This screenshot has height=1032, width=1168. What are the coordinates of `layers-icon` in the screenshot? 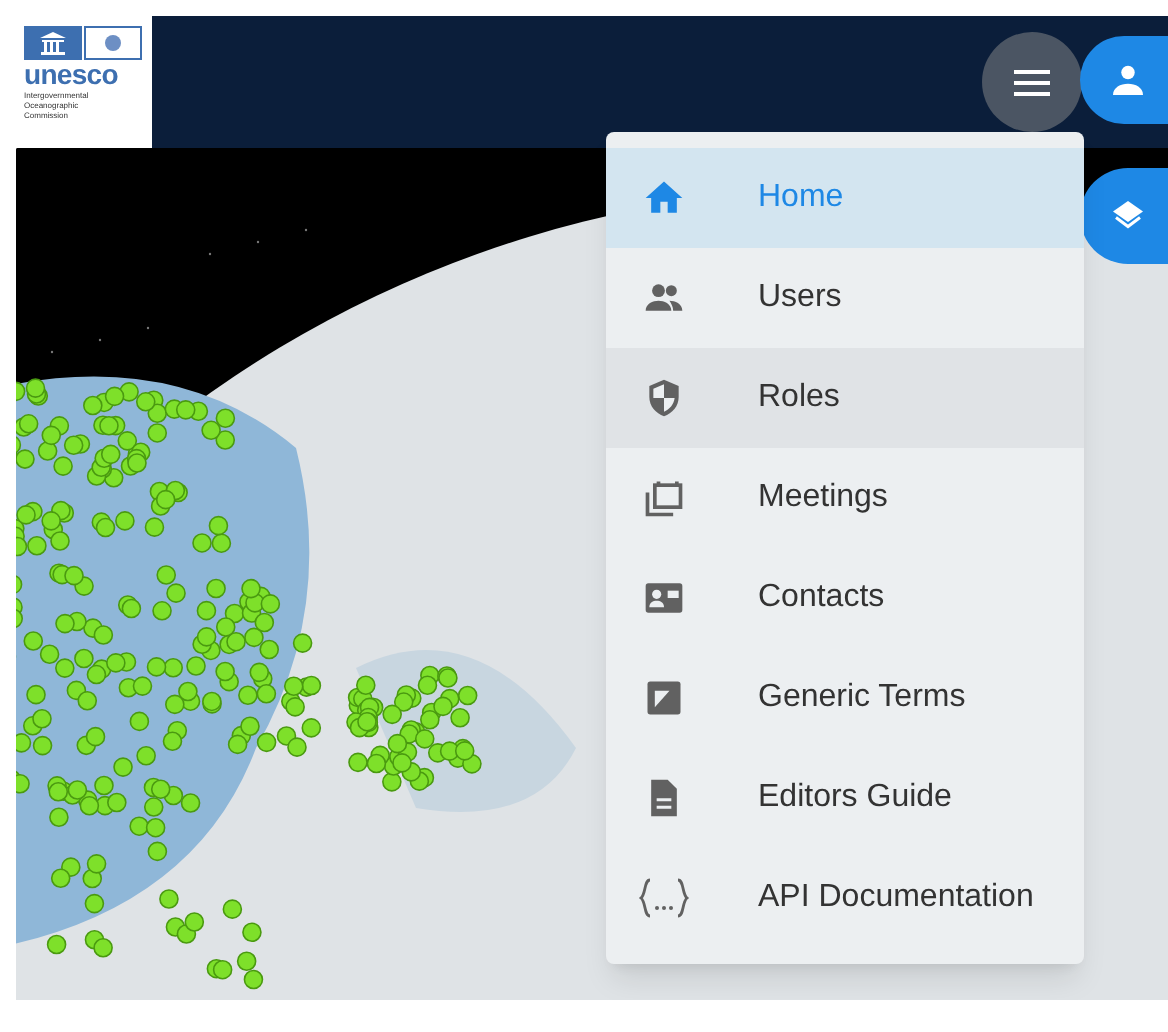 It's located at (1128, 216).